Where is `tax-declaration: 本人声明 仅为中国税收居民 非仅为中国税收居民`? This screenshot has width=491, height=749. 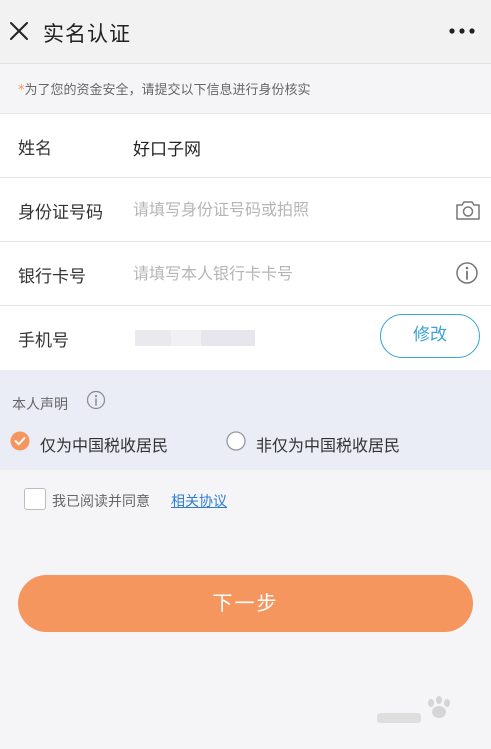 tax-declaration: 本人声明 仅为中国税收居民 非仅为中国税收居民 is located at coordinates (245, 420).